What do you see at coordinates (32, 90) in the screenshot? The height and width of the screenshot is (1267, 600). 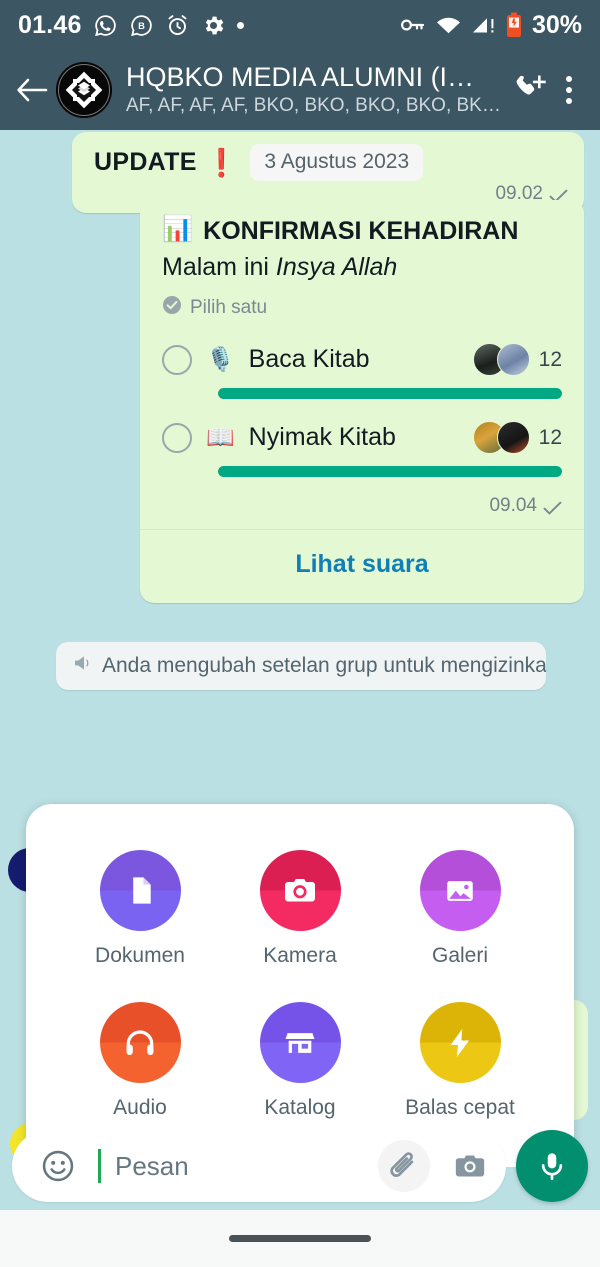 I see `back-button` at bounding box center [32, 90].